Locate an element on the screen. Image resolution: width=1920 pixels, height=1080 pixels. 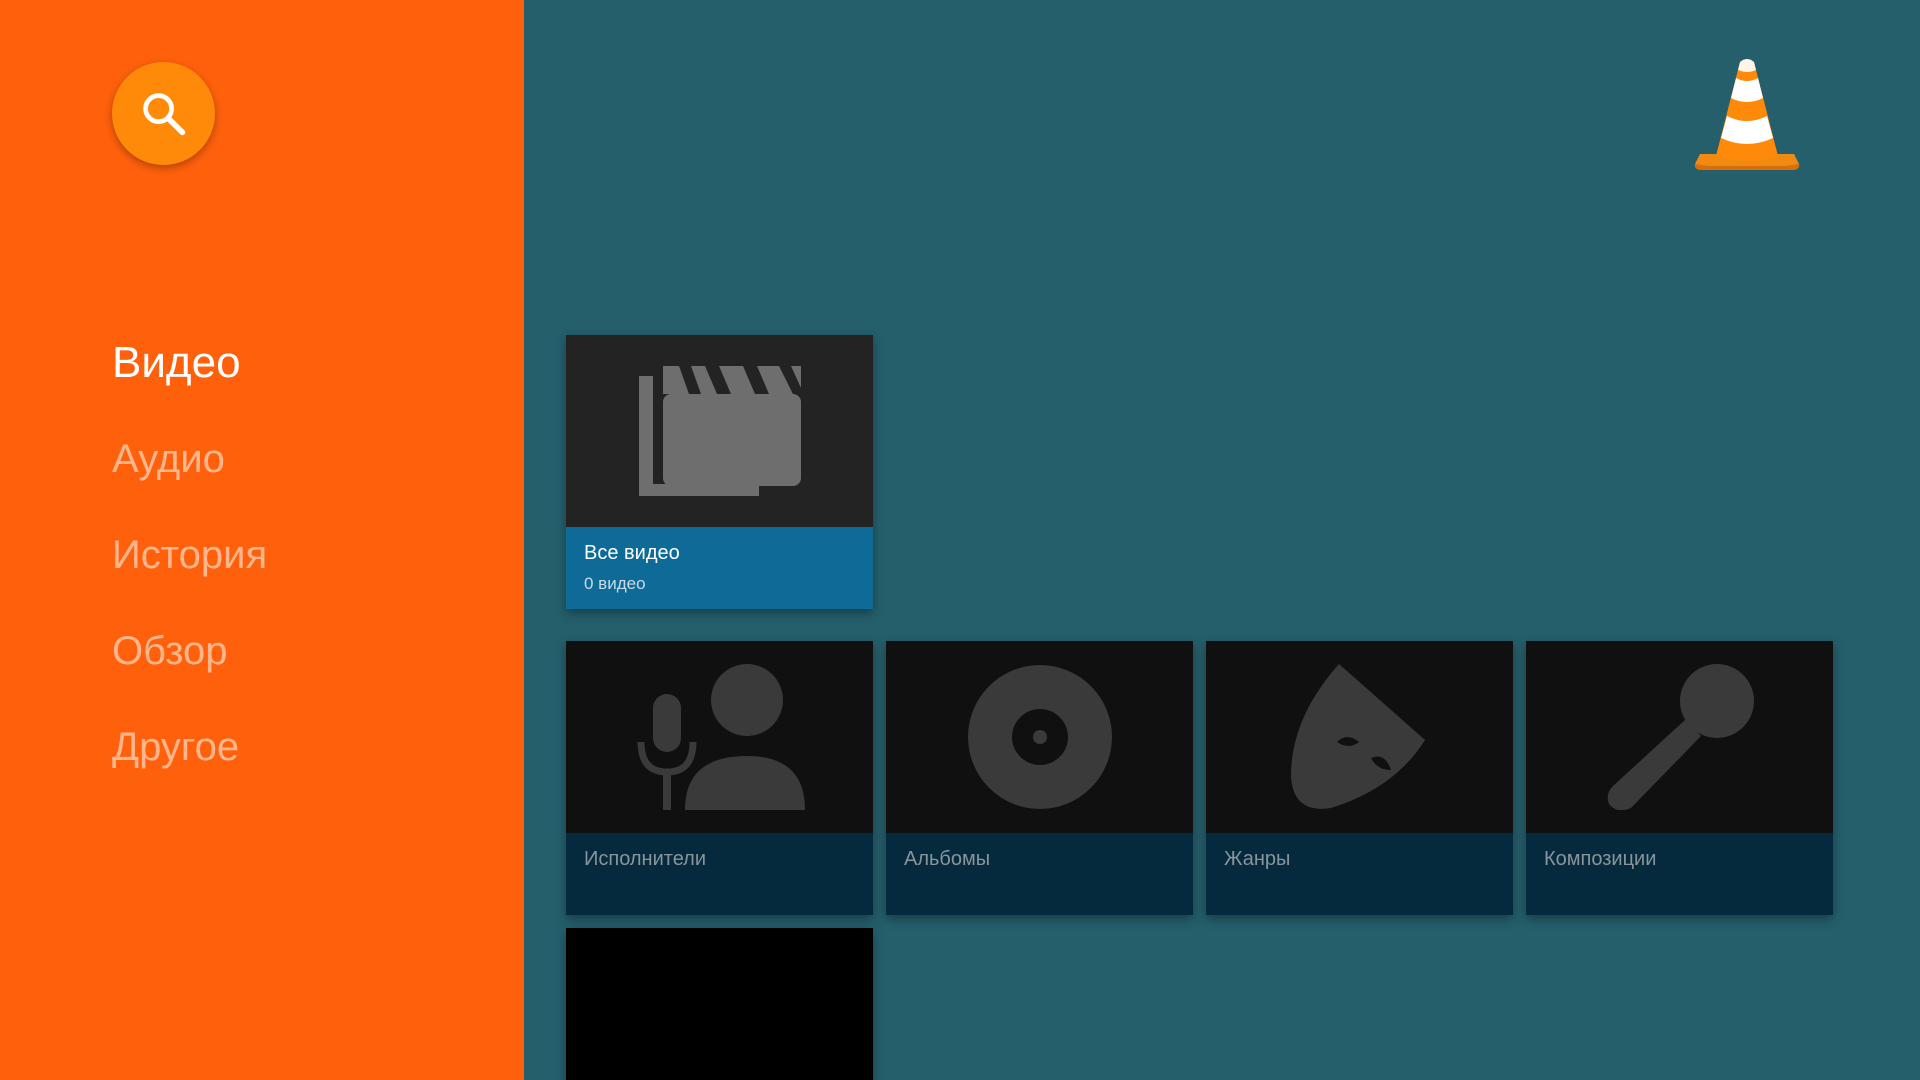
card-subtitle: 0 видео is located at coordinates (615, 583).